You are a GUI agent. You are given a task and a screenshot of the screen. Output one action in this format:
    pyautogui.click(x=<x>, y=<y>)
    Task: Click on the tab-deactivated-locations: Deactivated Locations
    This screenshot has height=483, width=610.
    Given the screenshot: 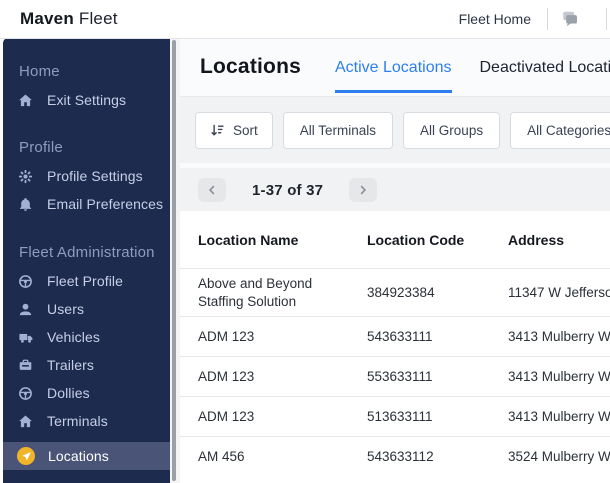 What is the action you would take?
    pyautogui.click(x=545, y=67)
    